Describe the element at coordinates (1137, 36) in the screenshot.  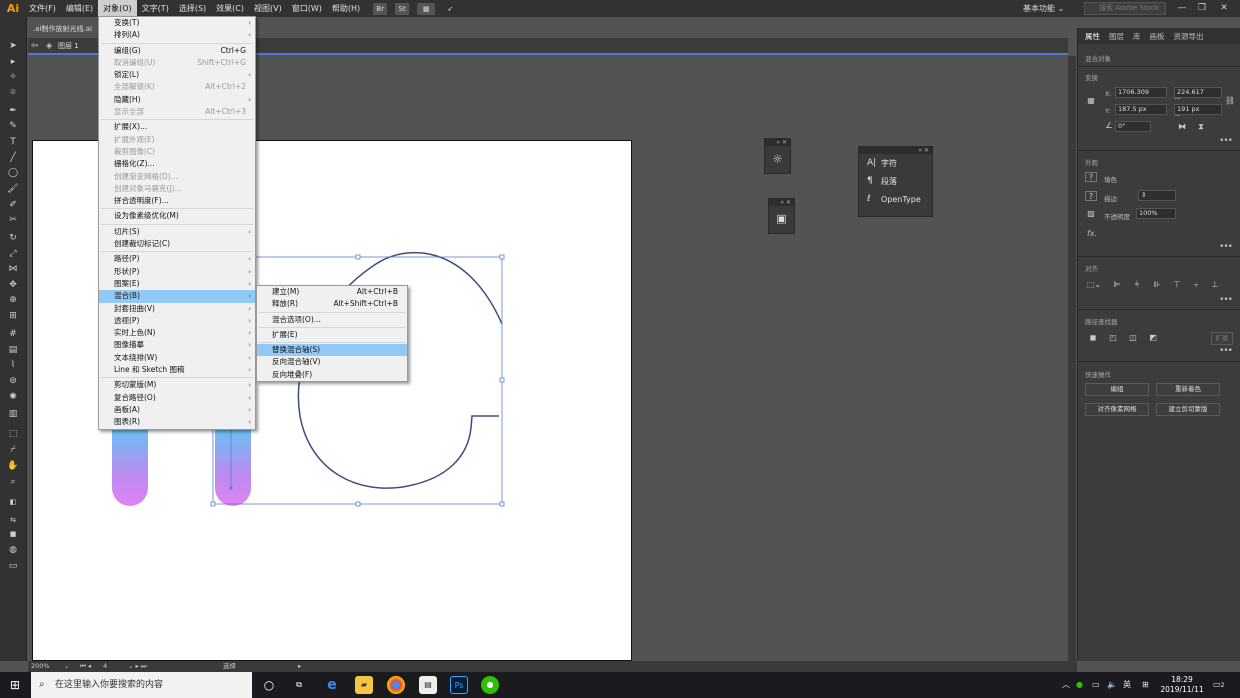
I see `tab-libraries: 库` at that location.